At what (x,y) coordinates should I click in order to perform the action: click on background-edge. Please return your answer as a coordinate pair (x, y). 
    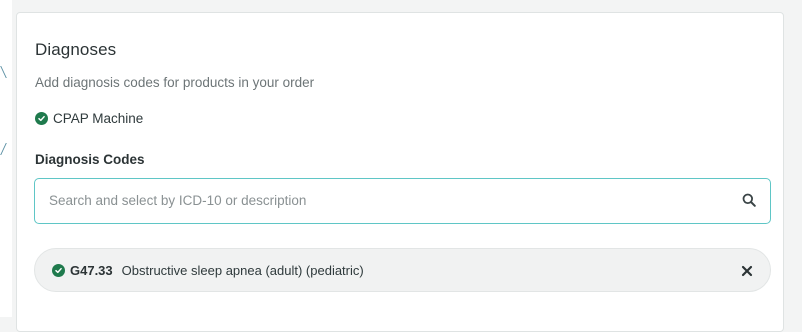
    Looking at the image, I should click on (6, 158).